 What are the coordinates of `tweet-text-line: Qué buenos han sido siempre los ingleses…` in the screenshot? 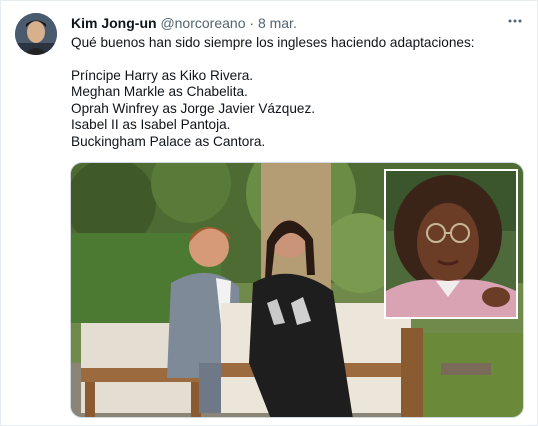 It's located at (273, 42).